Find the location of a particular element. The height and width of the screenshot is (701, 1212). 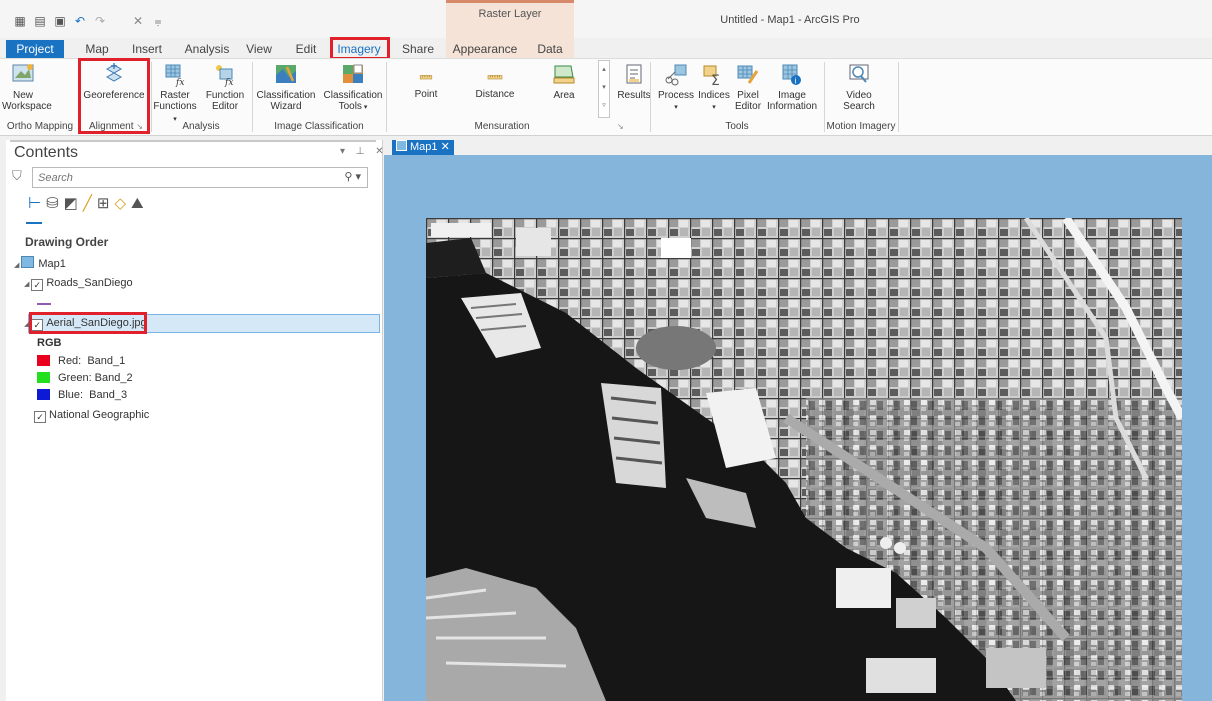

data-source-icon: ⛁ is located at coordinates (55, 203).